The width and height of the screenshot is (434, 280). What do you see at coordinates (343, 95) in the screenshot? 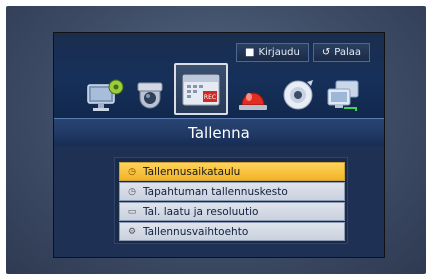
I see `network-monitors-icon` at bounding box center [343, 95].